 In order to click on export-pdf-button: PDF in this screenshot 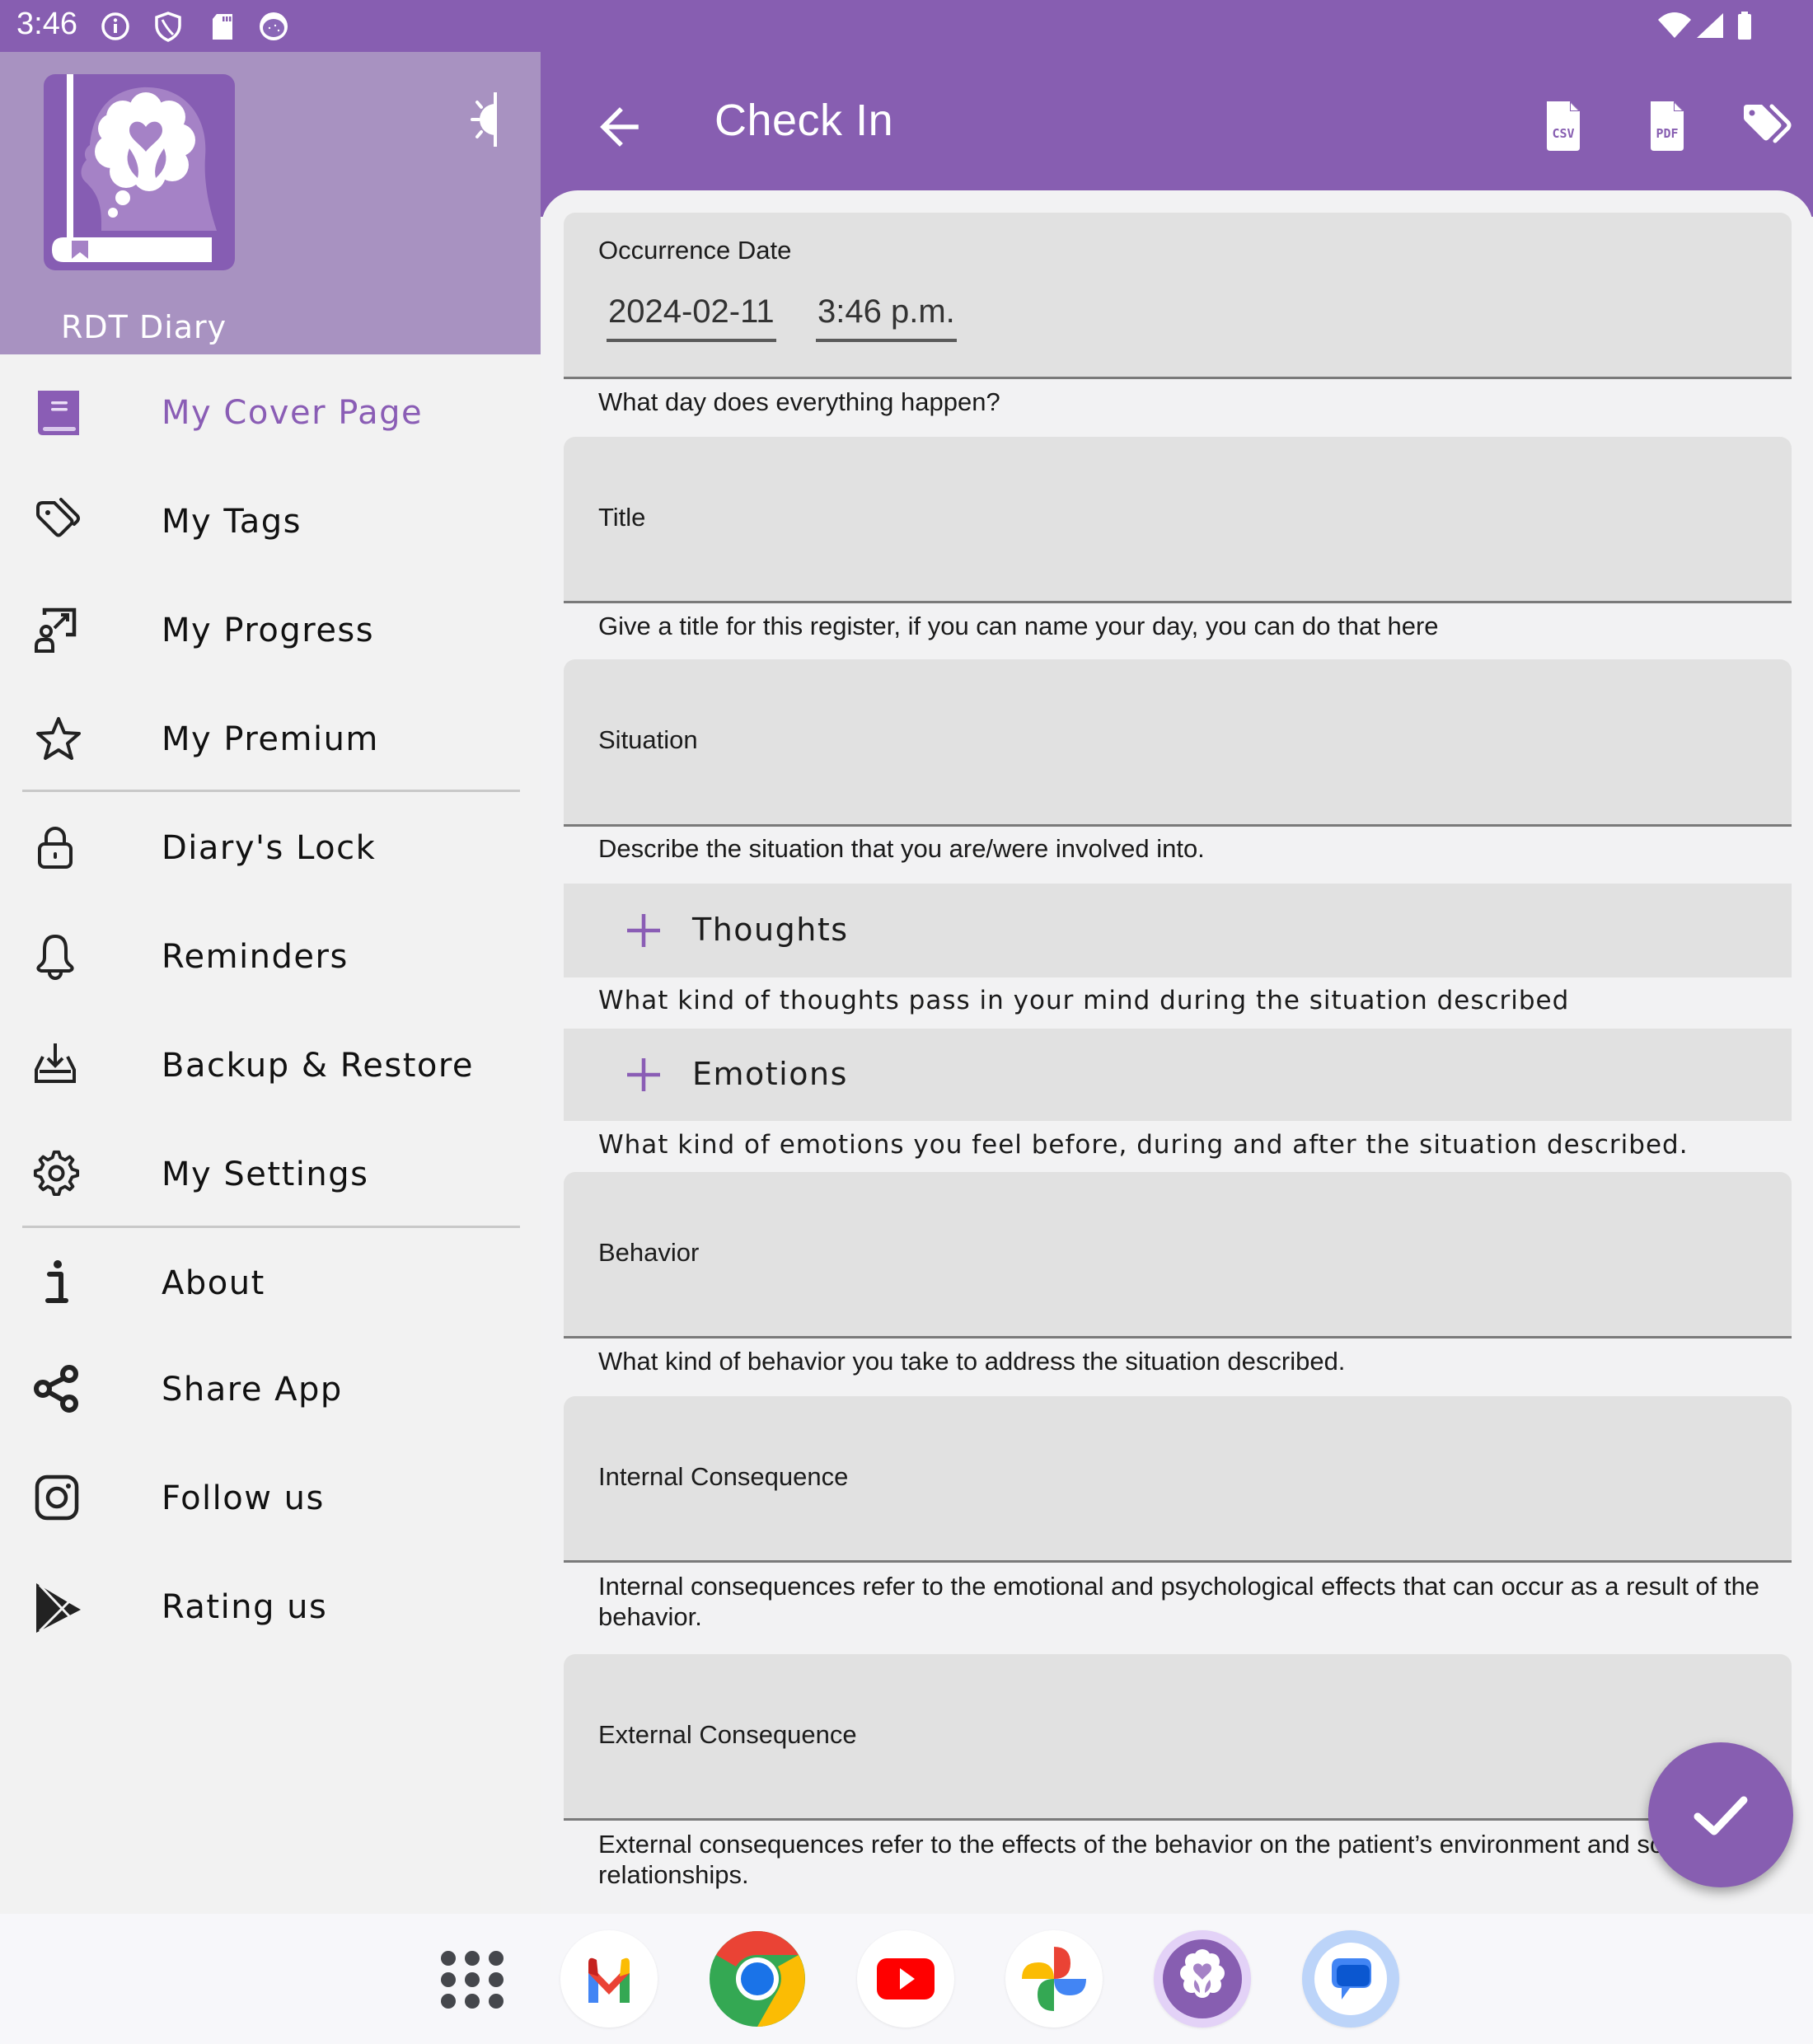, I will do `click(1667, 126)`.